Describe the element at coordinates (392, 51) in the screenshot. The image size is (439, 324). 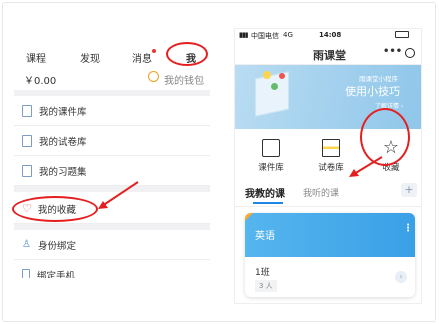
I see `more-icon: •••` at that location.